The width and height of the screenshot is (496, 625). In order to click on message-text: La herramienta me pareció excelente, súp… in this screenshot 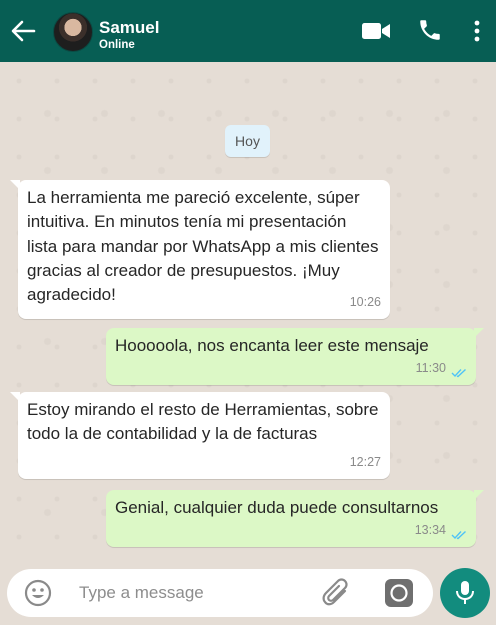, I will do `click(203, 246)`.